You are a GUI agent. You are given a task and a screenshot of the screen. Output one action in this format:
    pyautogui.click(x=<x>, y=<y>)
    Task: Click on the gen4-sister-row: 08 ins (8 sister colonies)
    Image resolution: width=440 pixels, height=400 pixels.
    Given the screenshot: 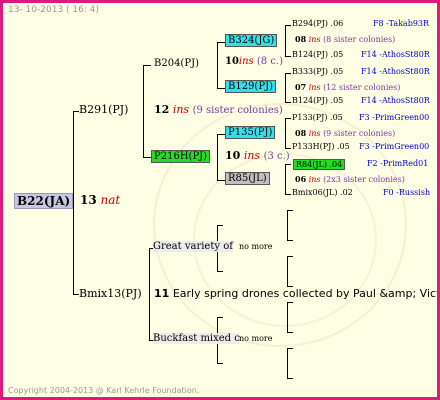 What is the action you would take?
    pyautogui.click(x=345, y=39)
    